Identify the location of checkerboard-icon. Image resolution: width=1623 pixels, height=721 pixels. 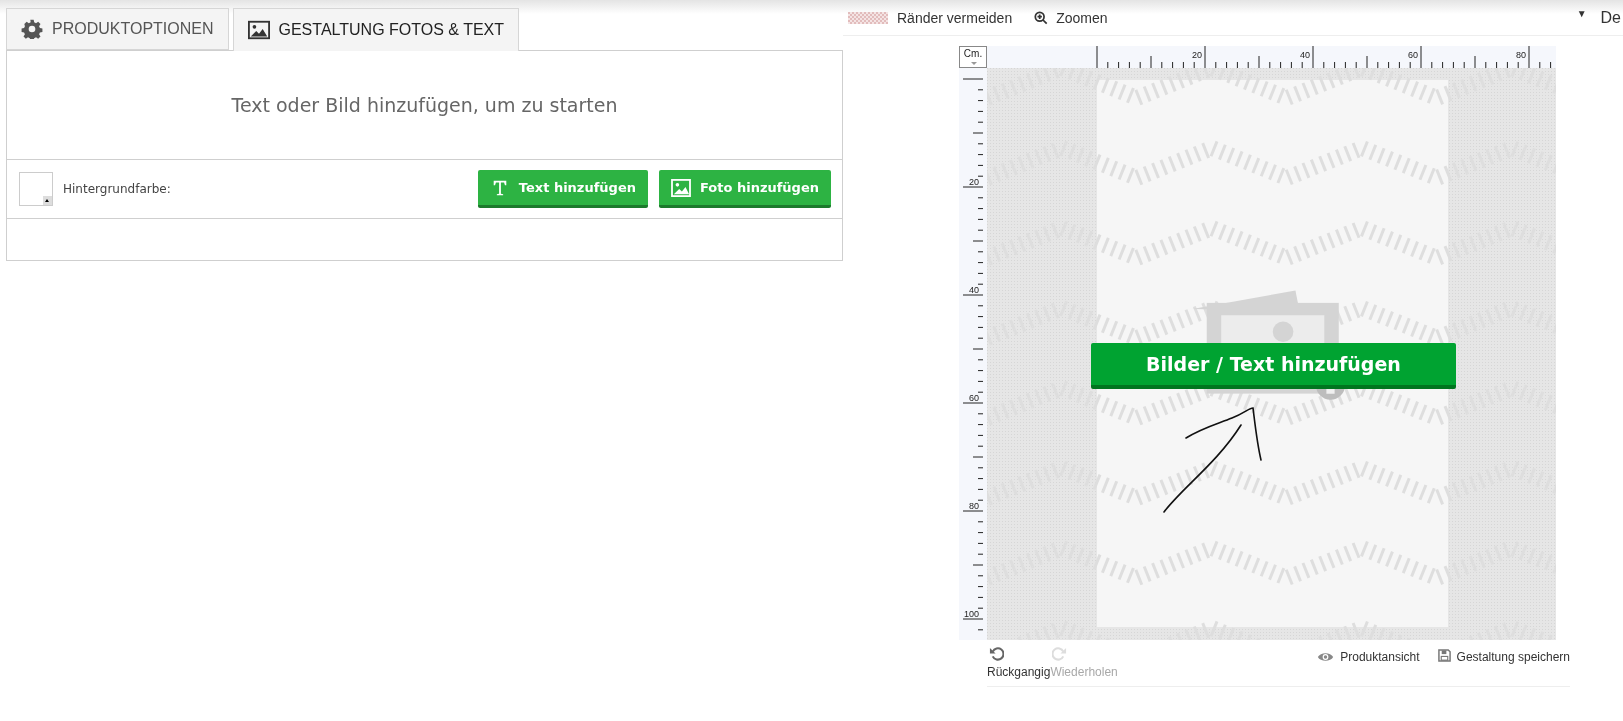
(868, 17).